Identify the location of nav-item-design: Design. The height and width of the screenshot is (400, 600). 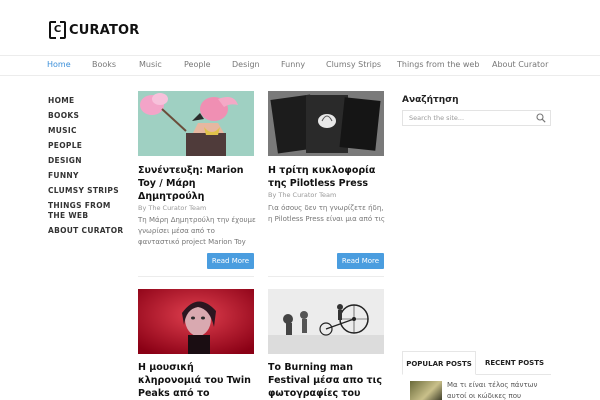
(246, 64).